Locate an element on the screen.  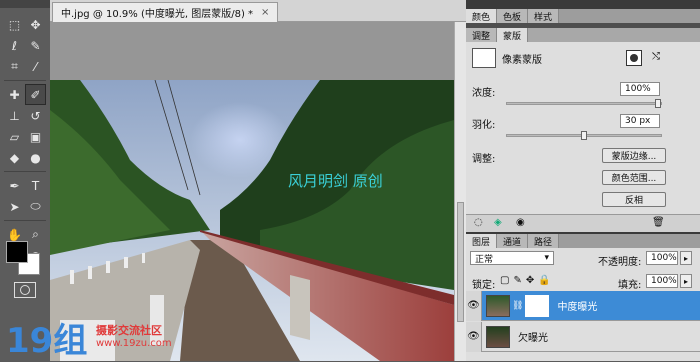
crop-tool-icon: ⌗ is located at coordinates (14, 66).